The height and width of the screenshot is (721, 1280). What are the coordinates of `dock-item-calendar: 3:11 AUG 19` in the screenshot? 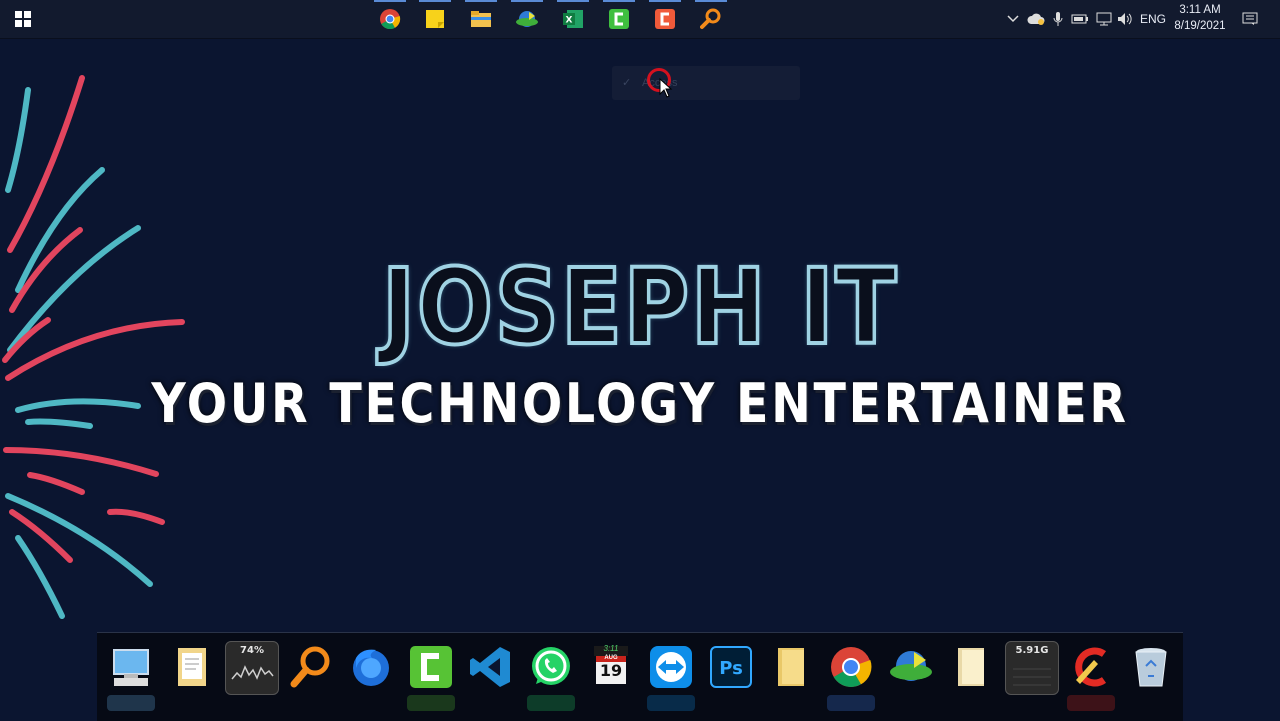 It's located at (611, 667).